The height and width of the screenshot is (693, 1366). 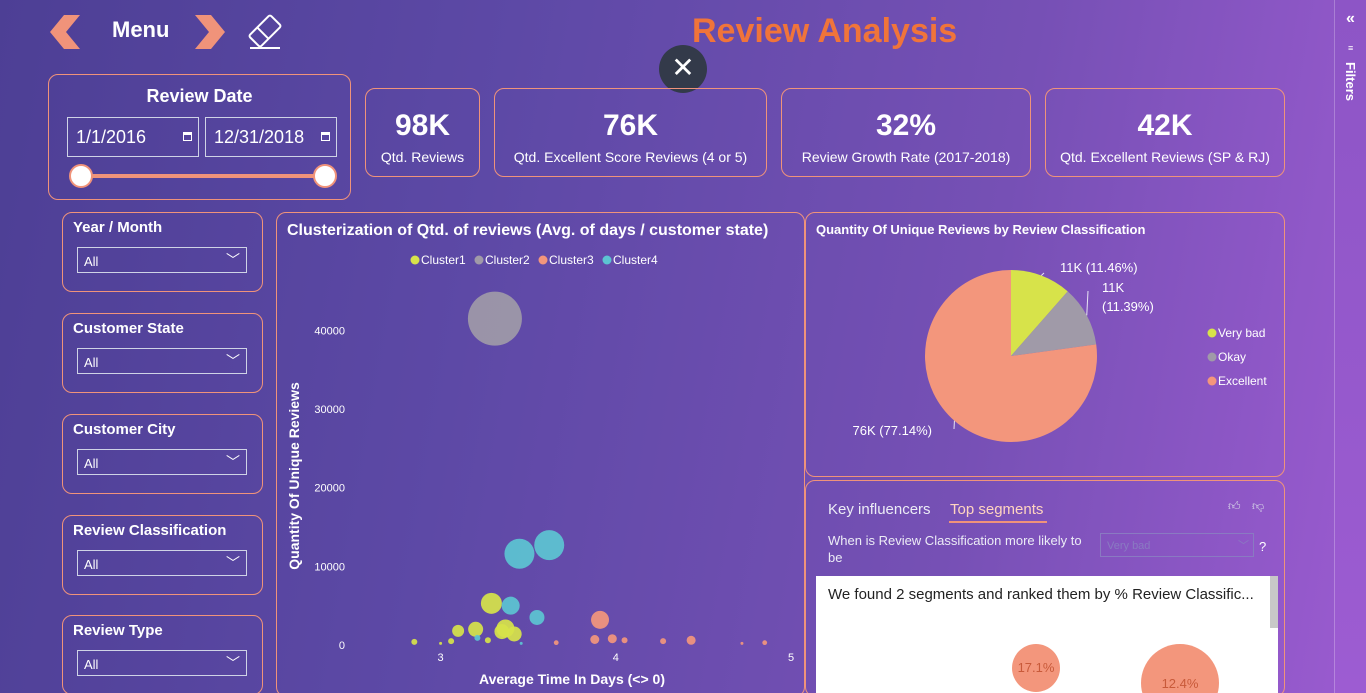 I want to click on y-tick-label: 20000, so click(x=329, y=489).